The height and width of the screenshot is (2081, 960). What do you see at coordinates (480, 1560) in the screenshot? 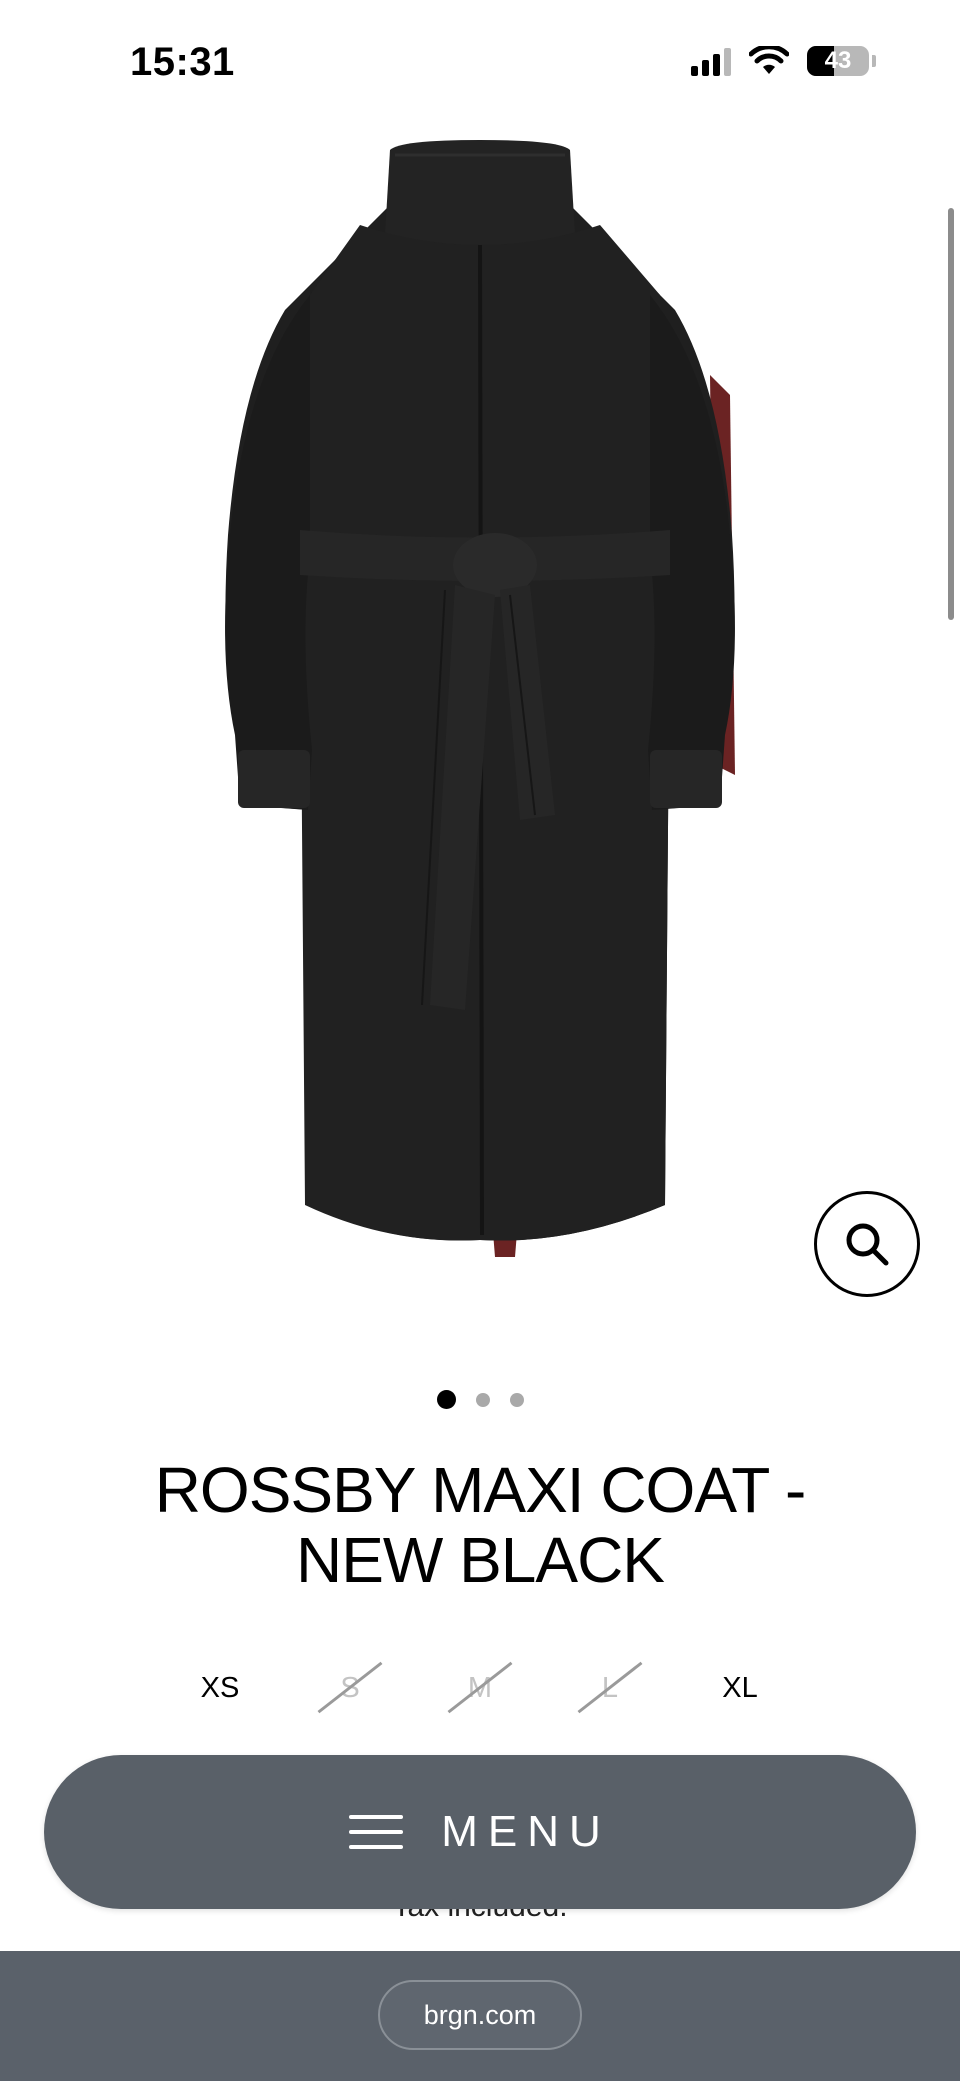
I see `product-title-line-2: NEW BLACK` at bounding box center [480, 1560].